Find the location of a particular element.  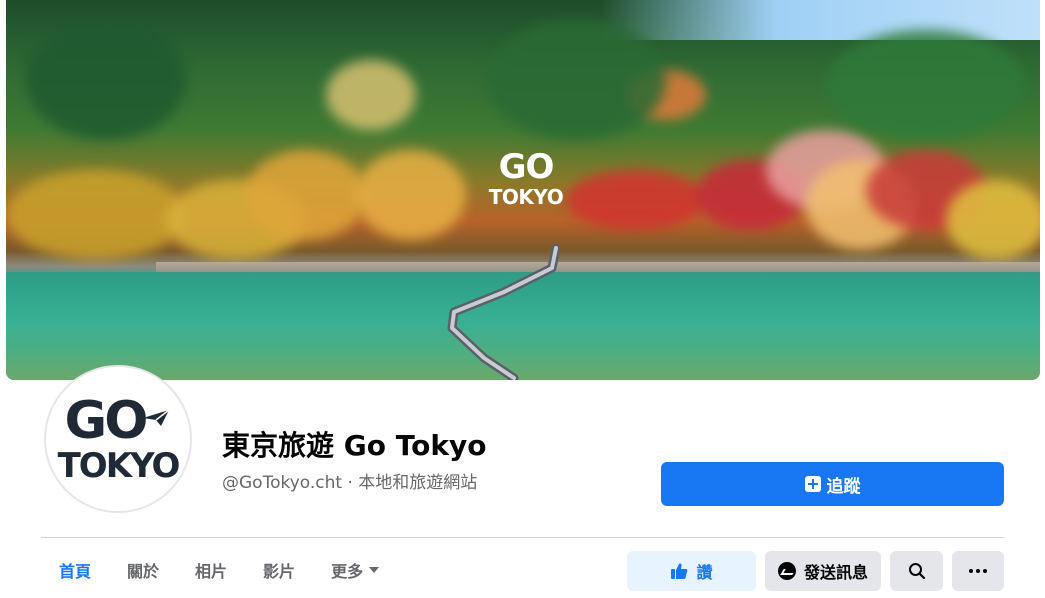

cover-brand-logo: GO TOKYO is located at coordinates (526, 183).